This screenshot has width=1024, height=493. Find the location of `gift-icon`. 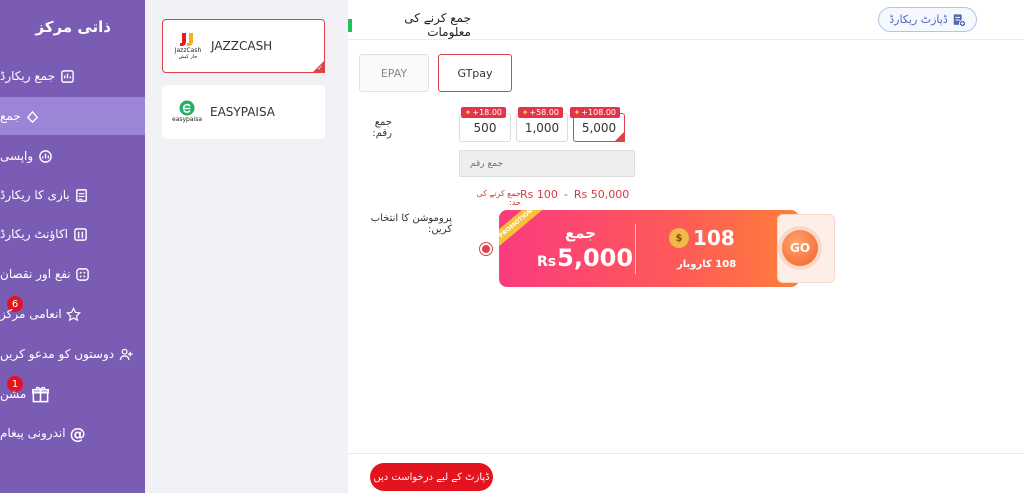

gift-icon is located at coordinates (40, 394).